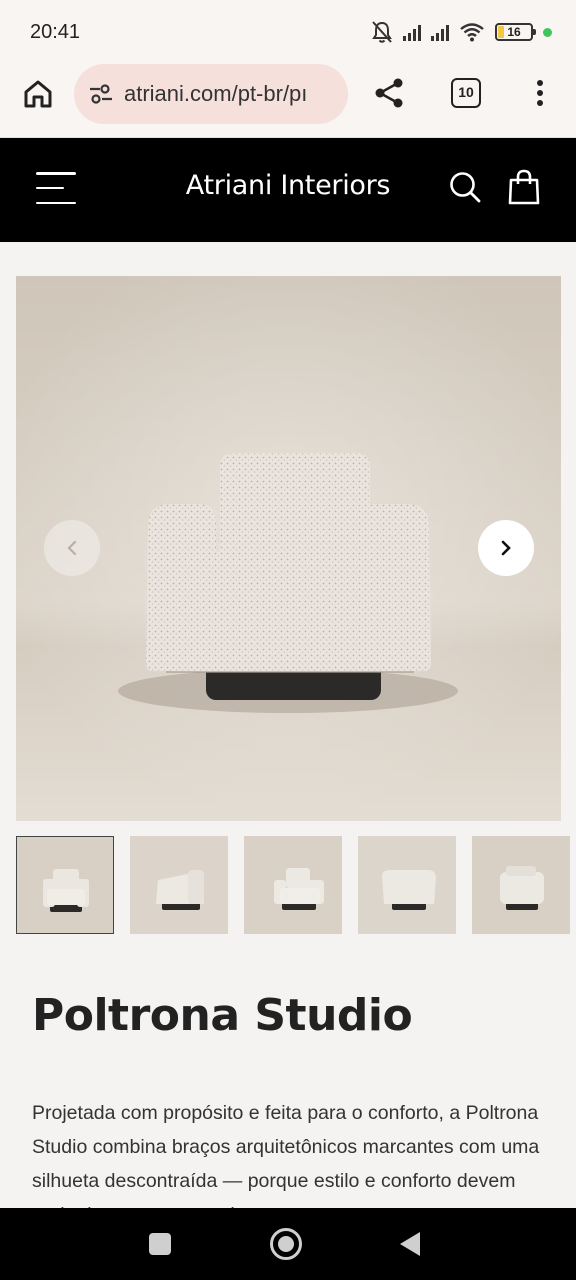 This screenshot has width=576, height=1280. I want to click on thumbnail-front, so click(65, 885).